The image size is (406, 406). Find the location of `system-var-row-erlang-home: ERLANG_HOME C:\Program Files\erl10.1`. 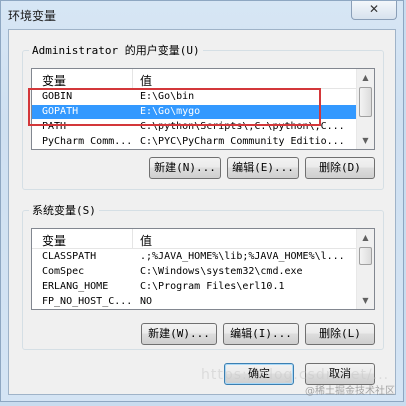

system-var-row-erlang-home: ERLANG_HOME C:\Program Files\erl10.1 is located at coordinates (194, 287).